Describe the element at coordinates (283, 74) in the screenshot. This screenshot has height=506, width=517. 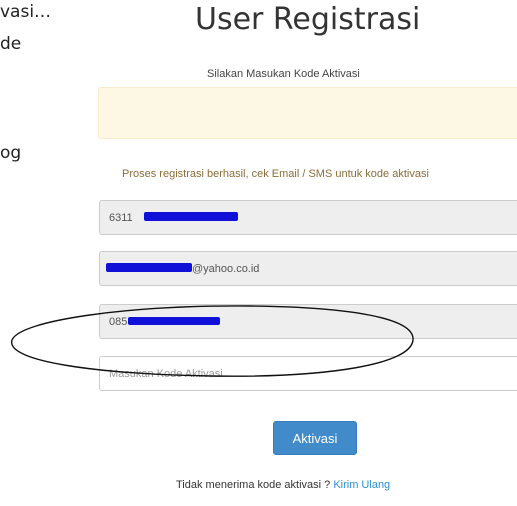
I see `page-subtitle: Silakan Masukan Kode Aktivasi` at that location.